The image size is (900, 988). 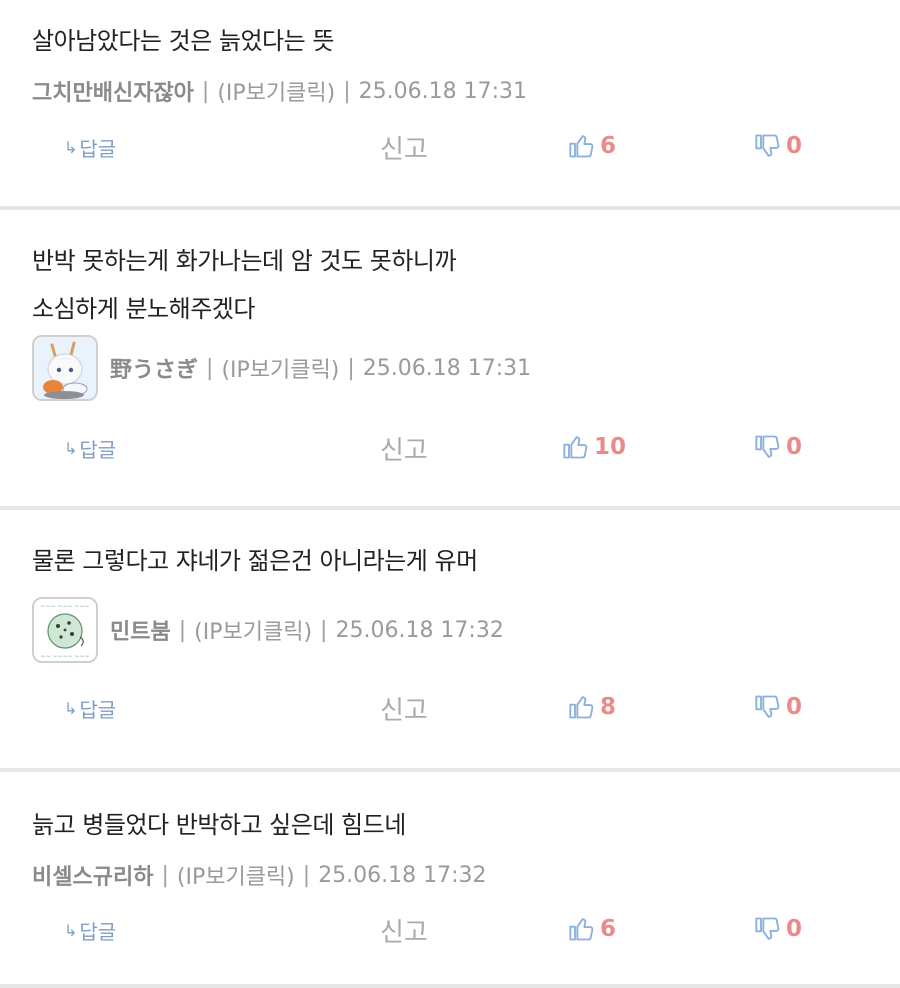 I want to click on comment-text: 물론 그렇다고 쟈네가 젊은건 아니라는게 유머, so click(x=255, y=561).